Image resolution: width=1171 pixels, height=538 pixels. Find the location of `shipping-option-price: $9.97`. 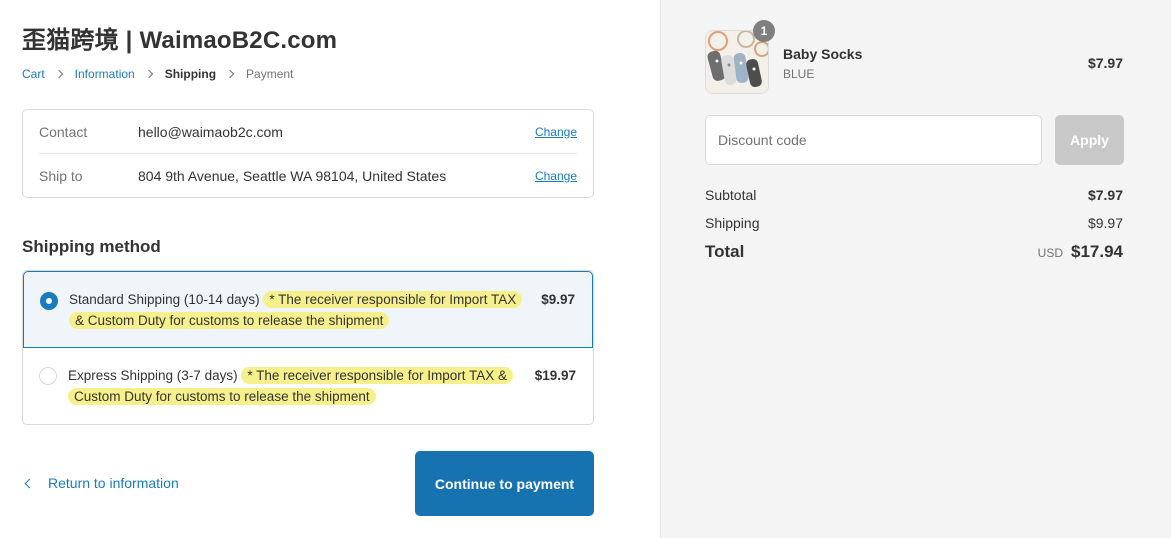

shipping-option-price: $9.97 is located at coordinates (558, 299).